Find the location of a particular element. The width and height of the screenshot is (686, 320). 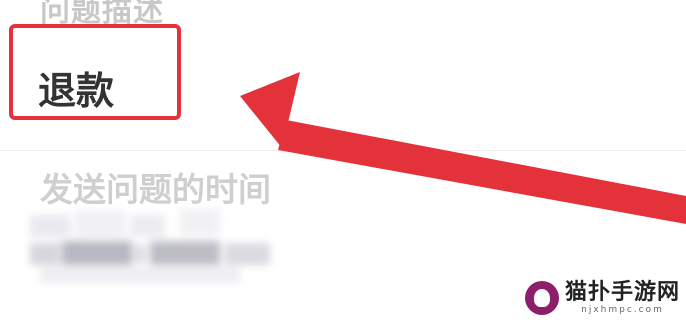

cat-logo-icon is located at coordinates (541, 298).